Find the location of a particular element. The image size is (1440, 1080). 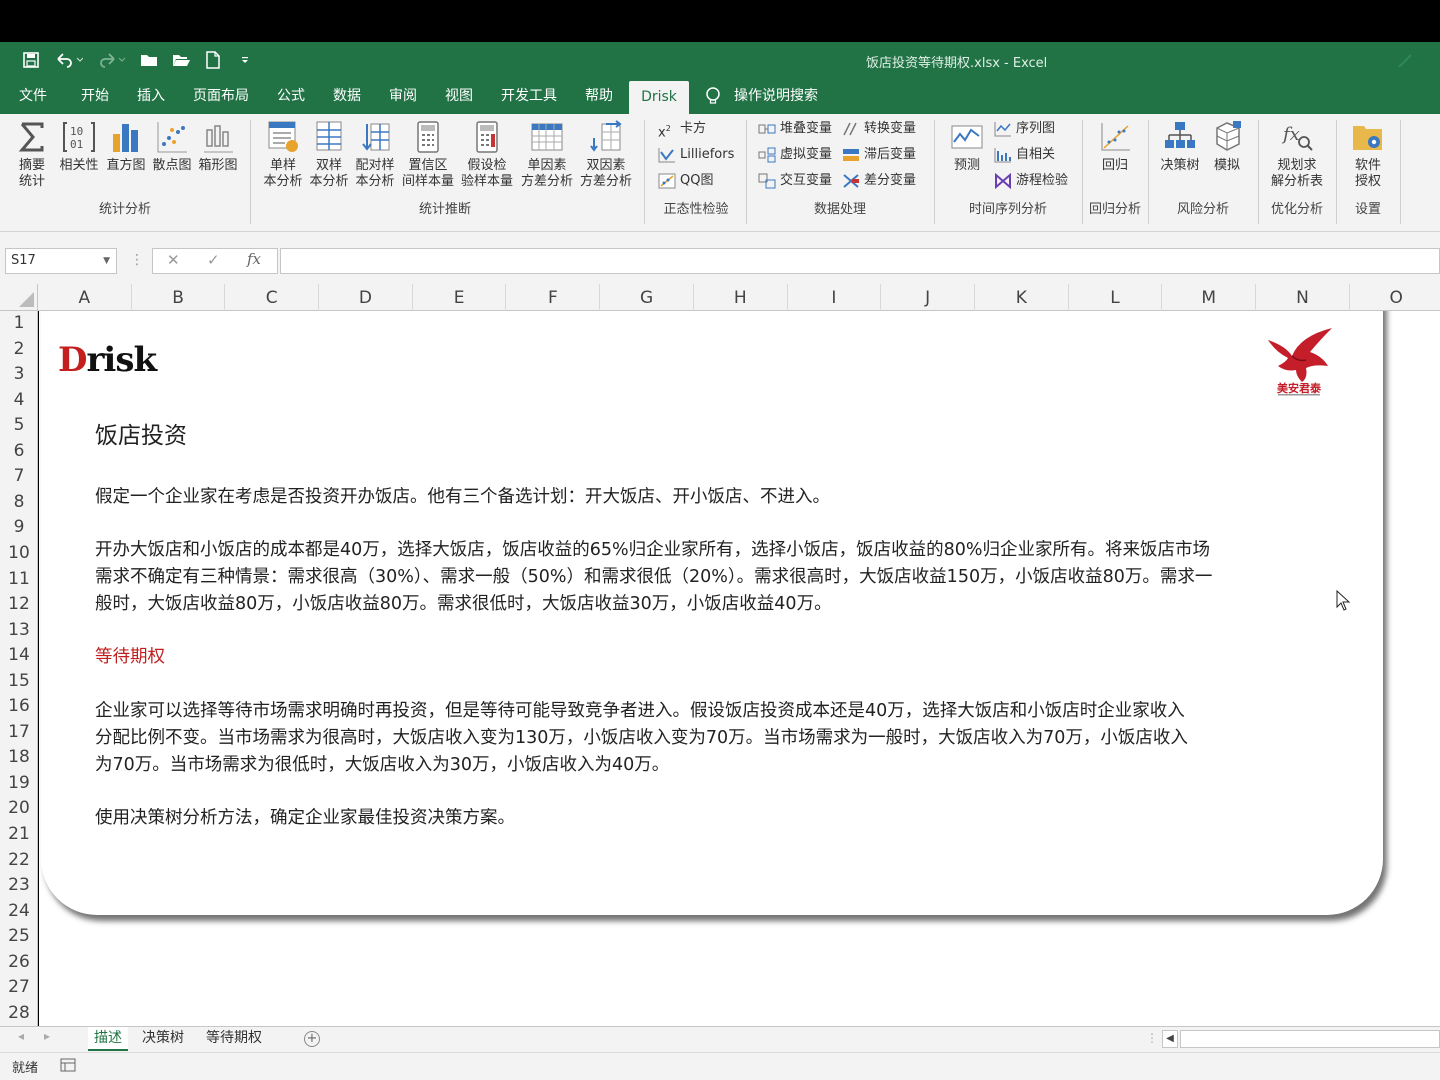

column-header: D is located at coordinates (366, 297).